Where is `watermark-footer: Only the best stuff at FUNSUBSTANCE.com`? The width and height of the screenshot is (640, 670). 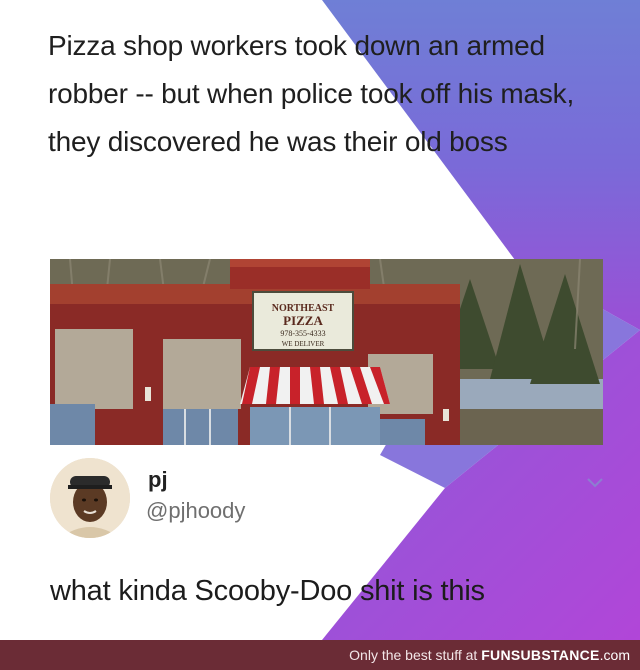
watermark-footer: Only the best stuff at FUNSUBSTANCE.com is located at coordinates (320, 655).